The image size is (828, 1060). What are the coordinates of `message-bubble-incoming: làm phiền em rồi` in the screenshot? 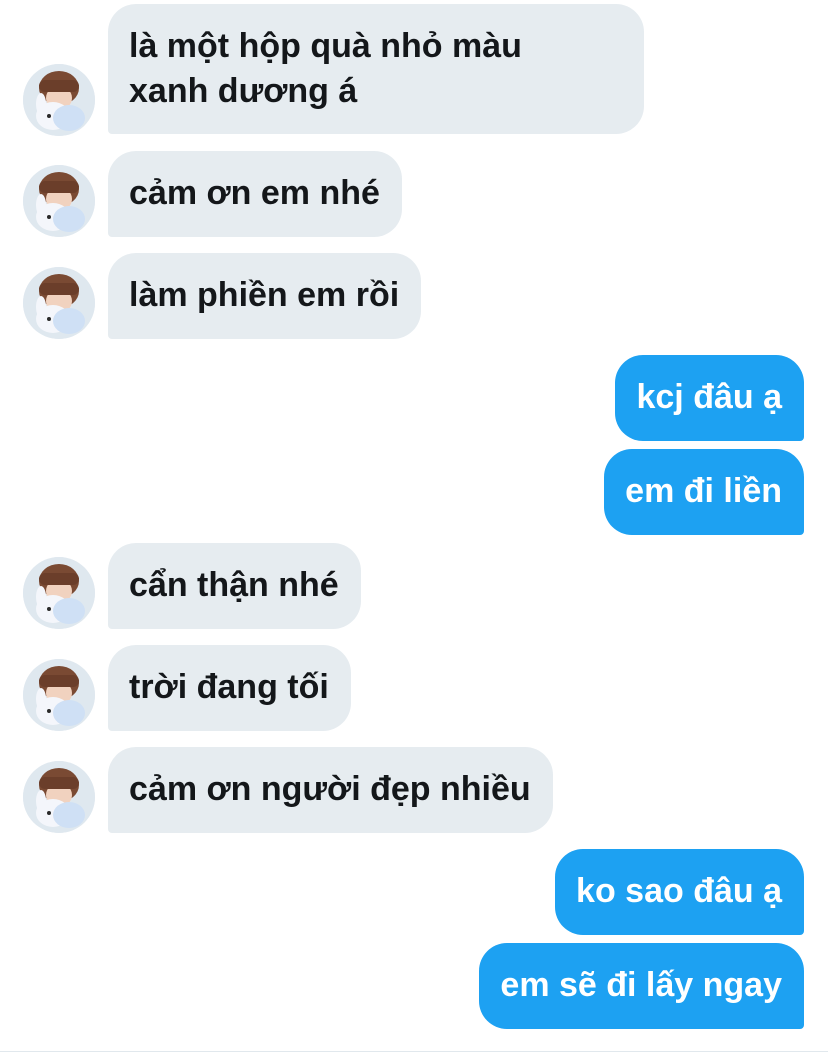 It's located at (265, 296).